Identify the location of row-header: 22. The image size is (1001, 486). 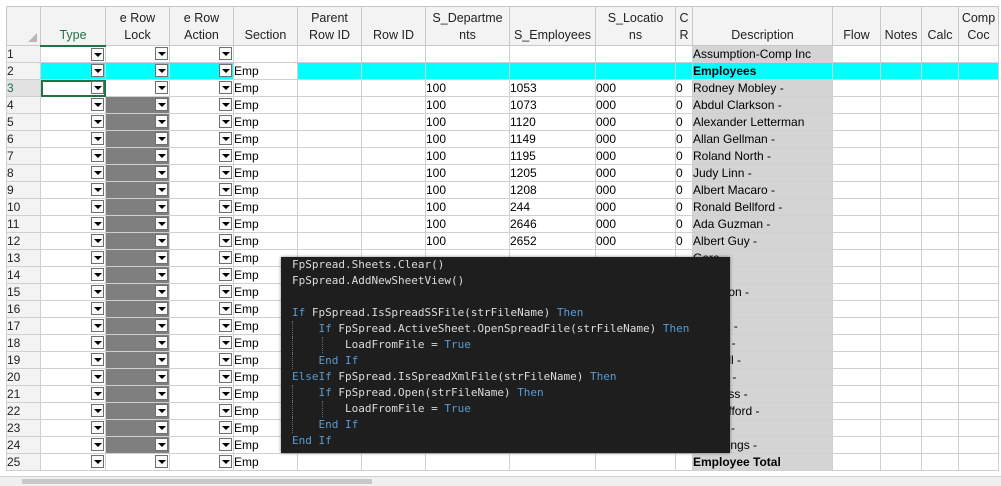
(23, 411).